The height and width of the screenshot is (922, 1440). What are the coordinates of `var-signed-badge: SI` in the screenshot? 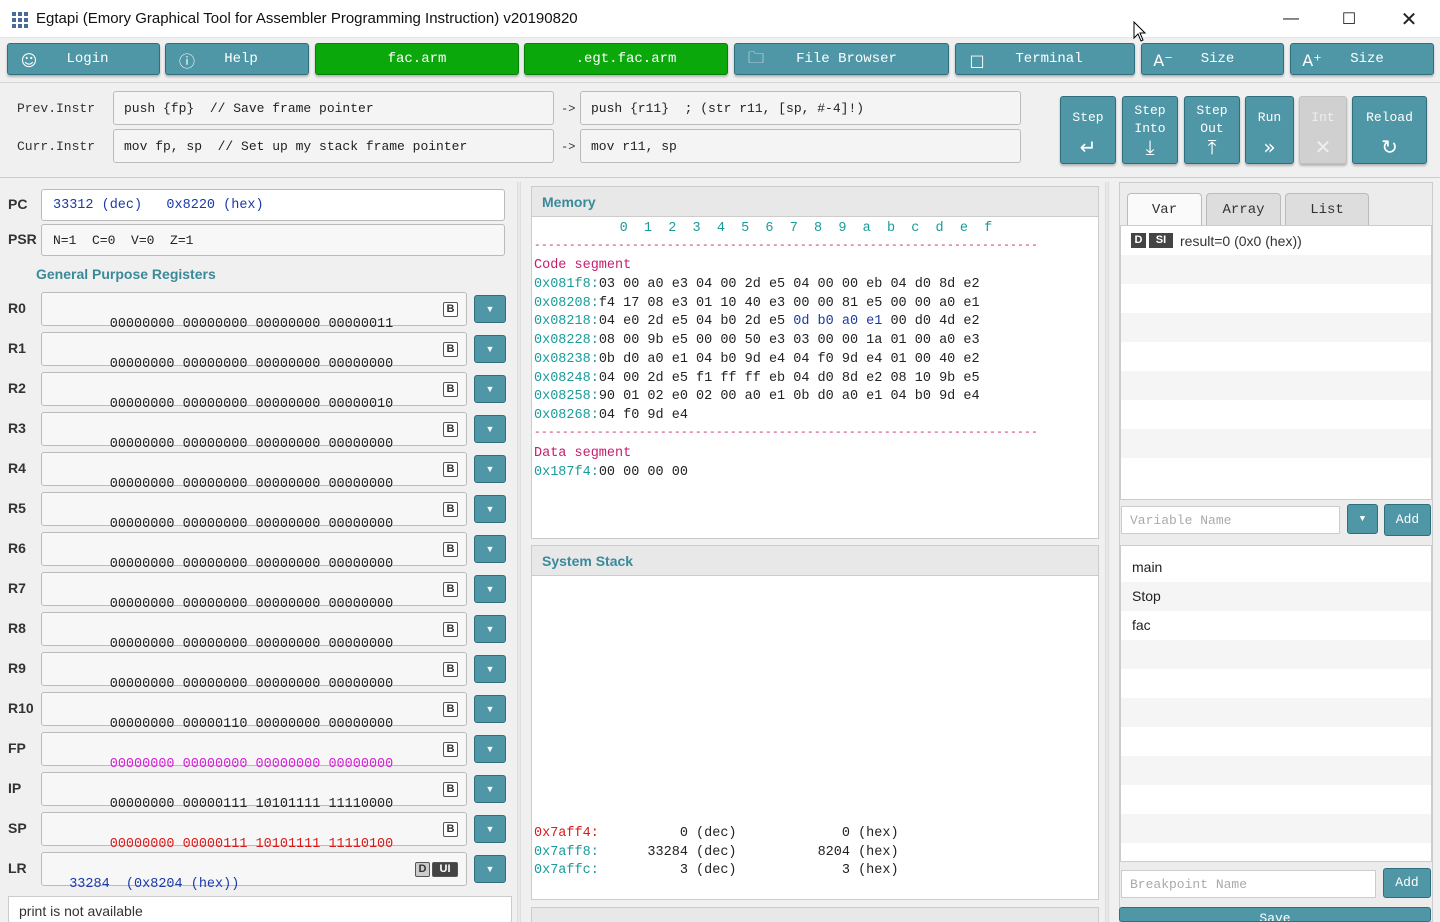 It's located at (1161, 240).